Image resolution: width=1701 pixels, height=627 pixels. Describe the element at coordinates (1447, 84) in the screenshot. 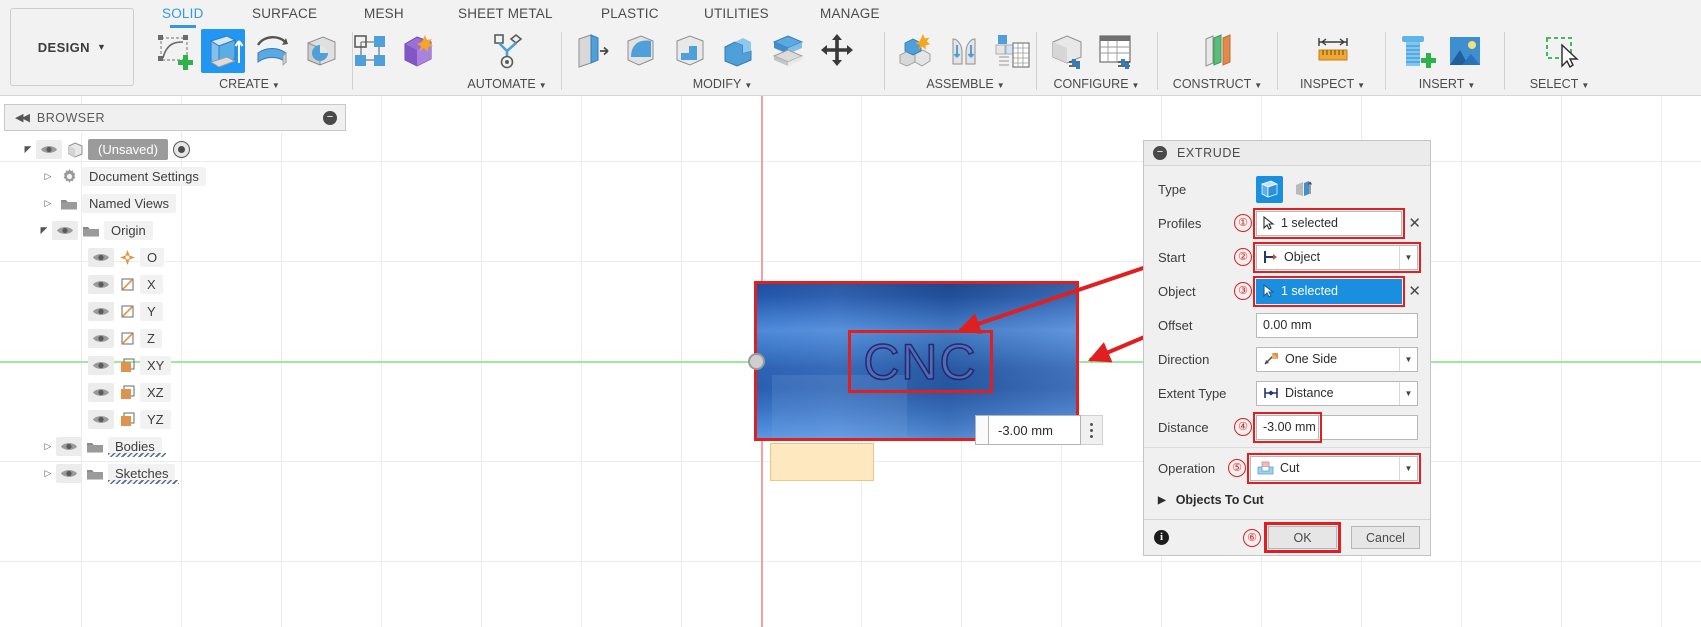

I see `ribbon-group-label-insert: INSERT ▼` at that location.